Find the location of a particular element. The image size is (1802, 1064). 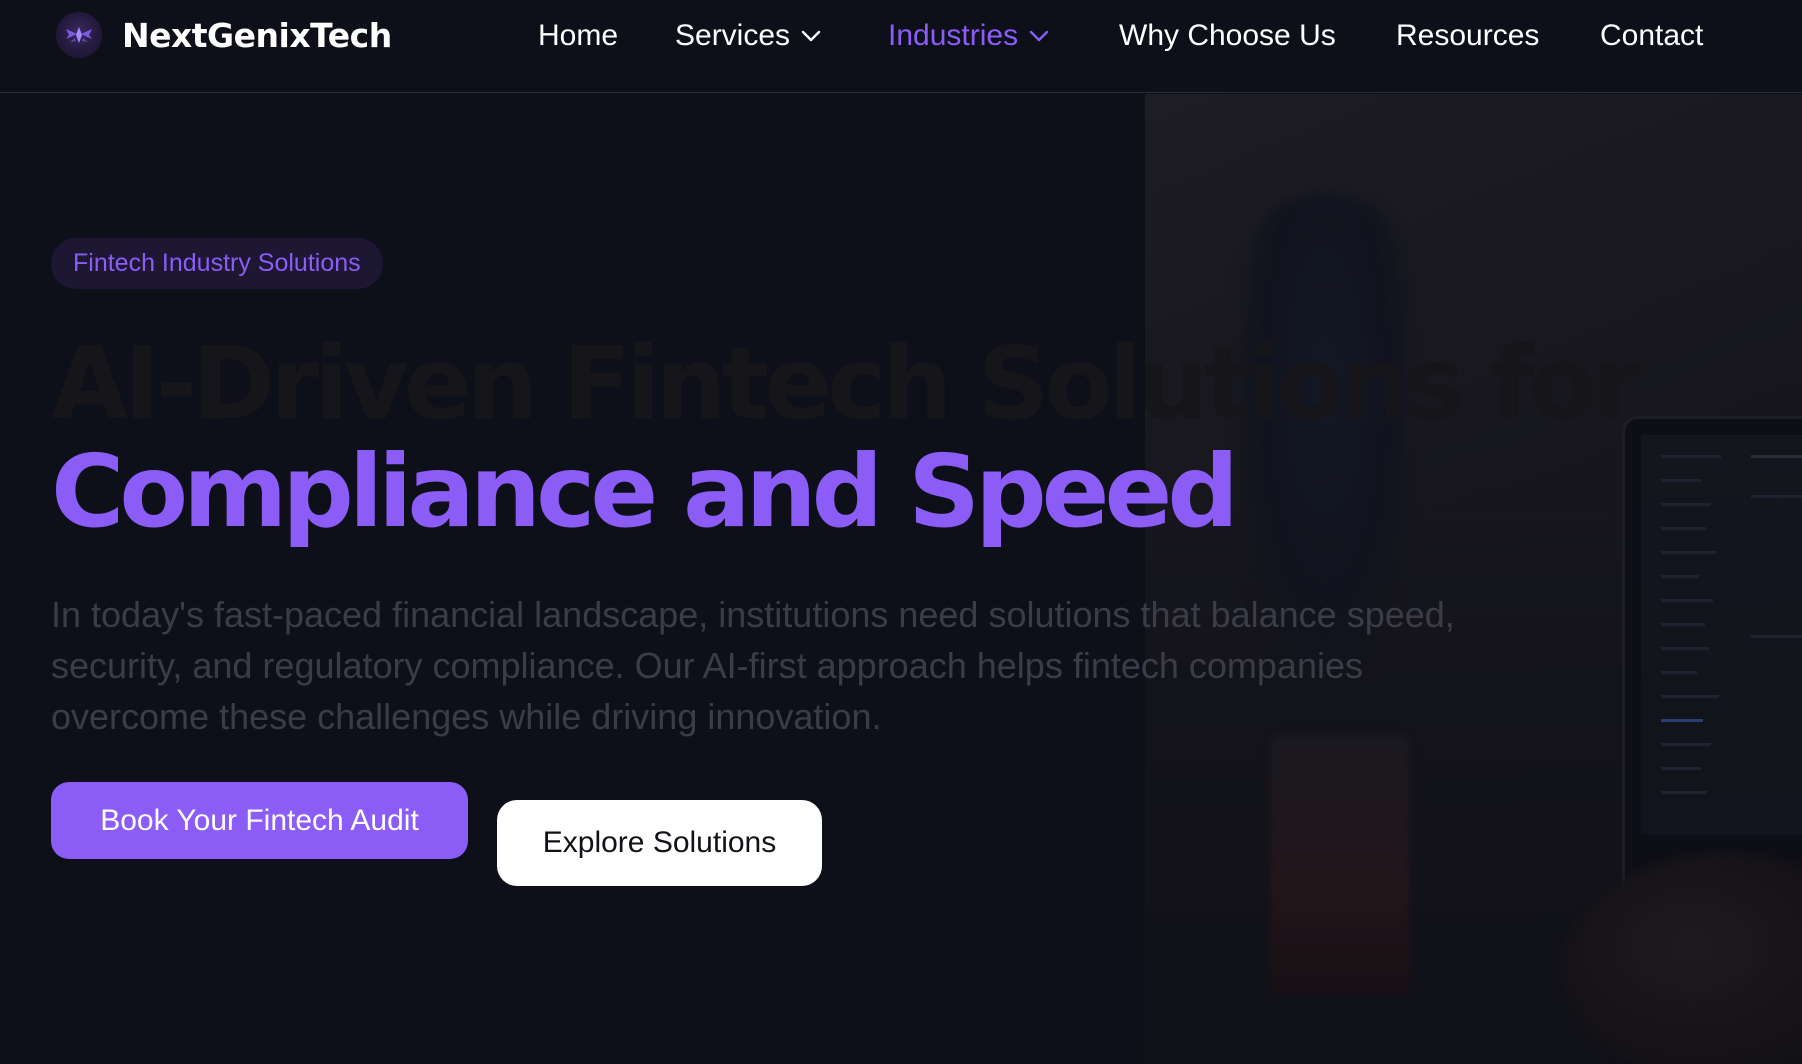

headline-line-1: AI-Driven Fintech Solutions for is located at coordinates (846, 383).